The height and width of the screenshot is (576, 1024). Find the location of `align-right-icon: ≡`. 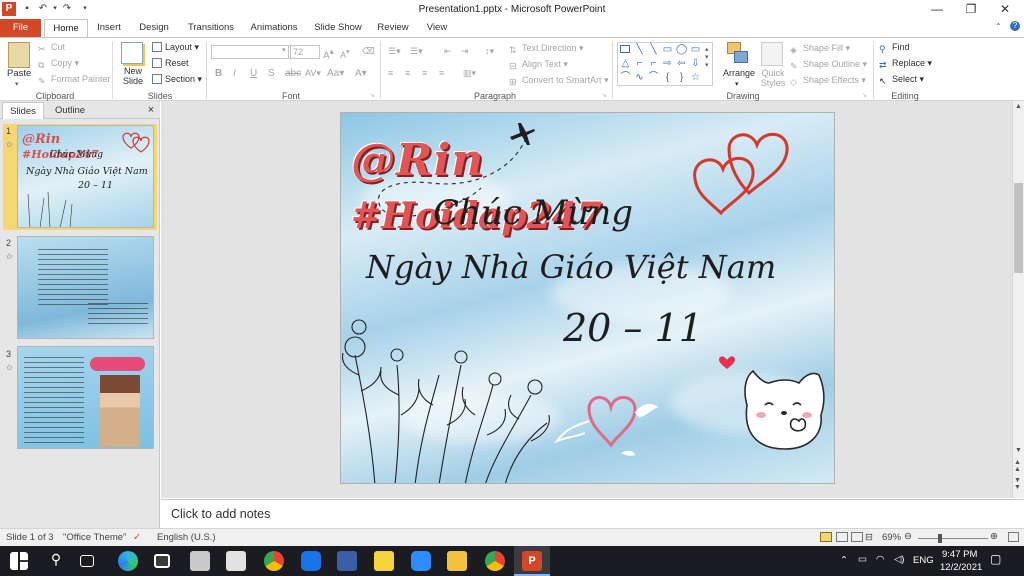

align-right-icon: ≡ is located at coordinates (424, 73).